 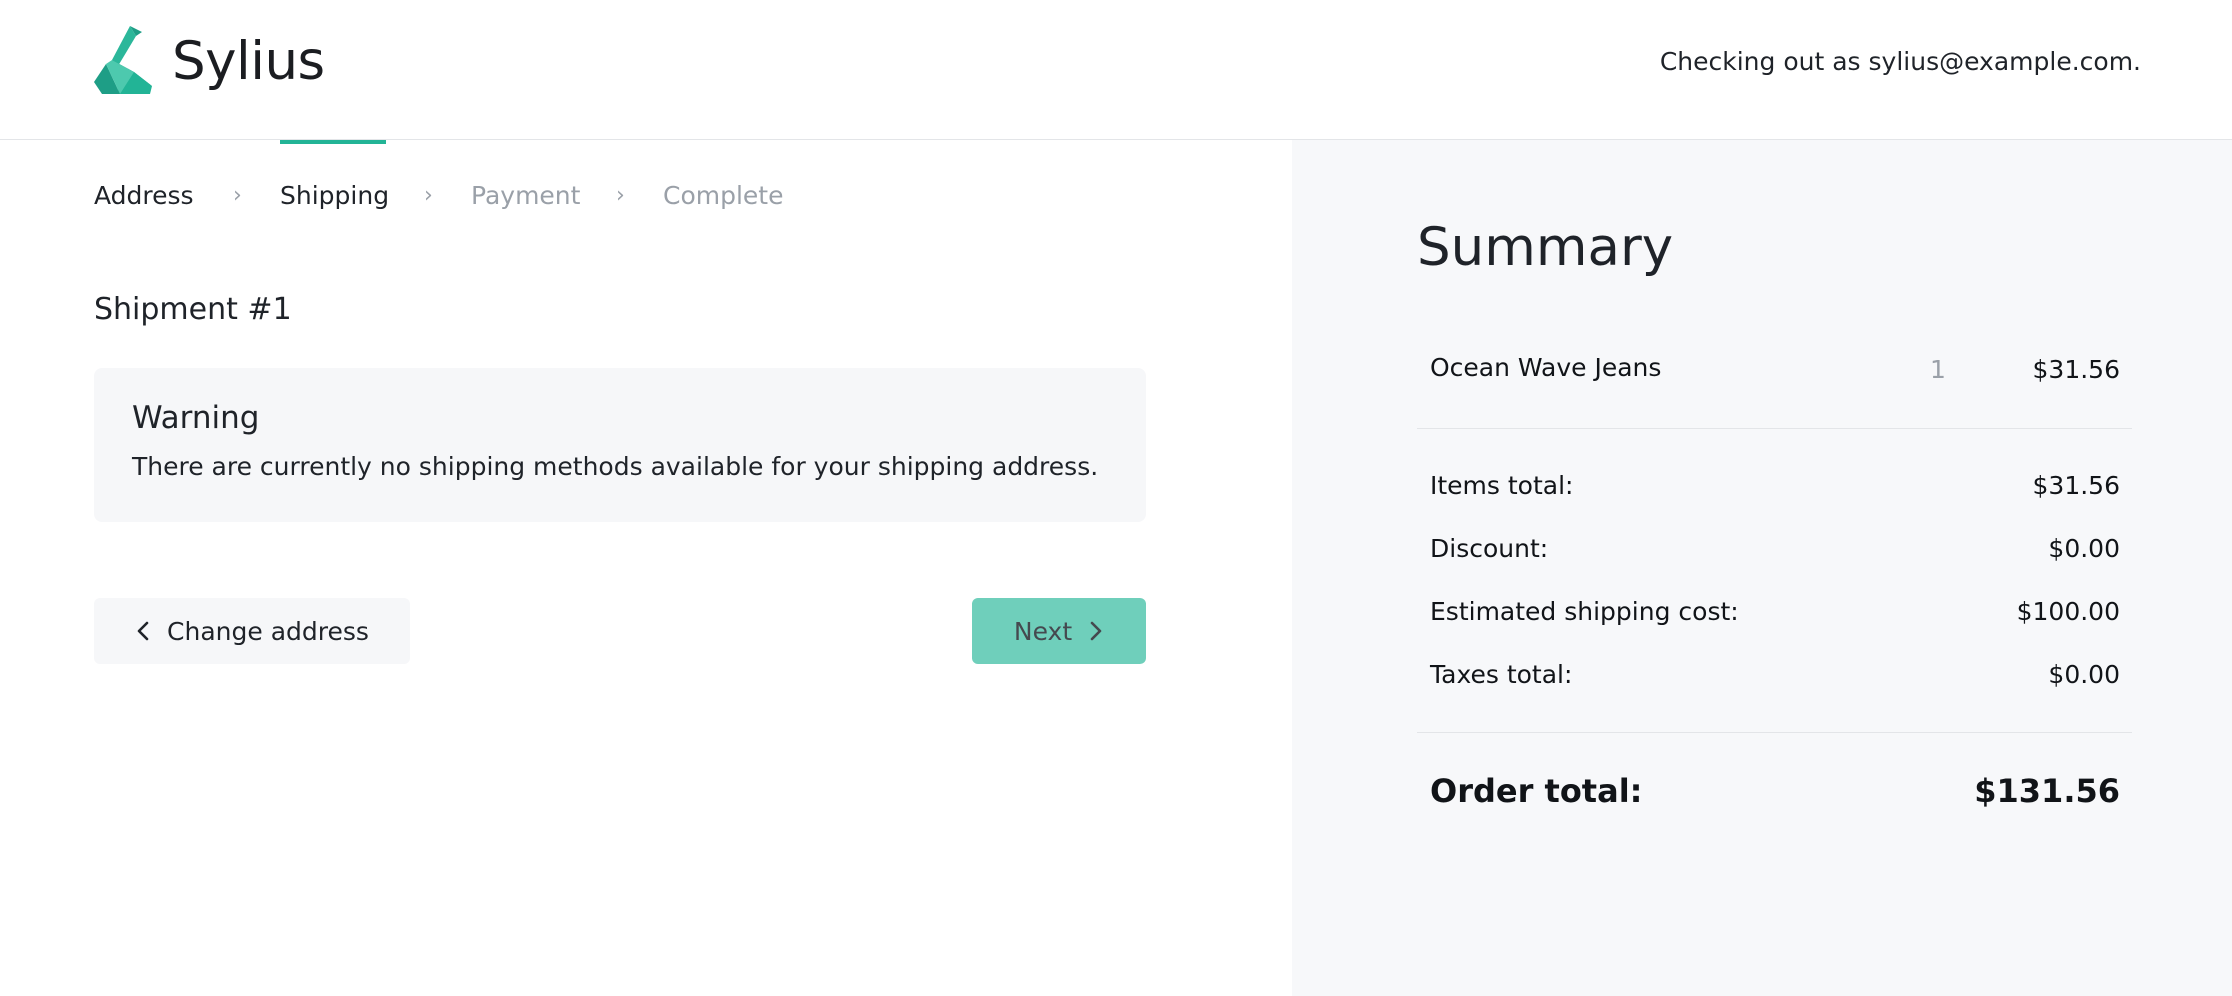 What do you see at coordinates (1938, 369) in the screenshot?
I see `item-quantity: 1` at bounding box center [1938, 369].